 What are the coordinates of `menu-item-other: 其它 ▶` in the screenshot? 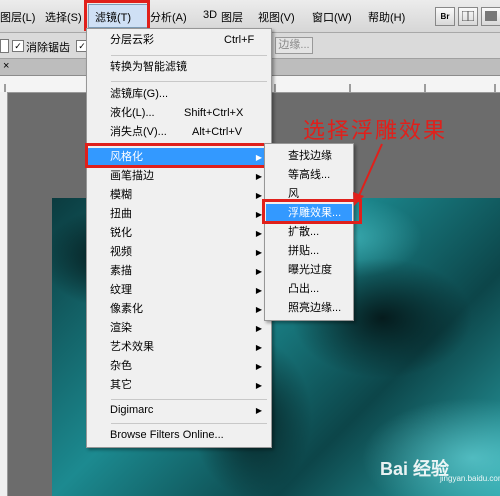 It's located at (179, 385).